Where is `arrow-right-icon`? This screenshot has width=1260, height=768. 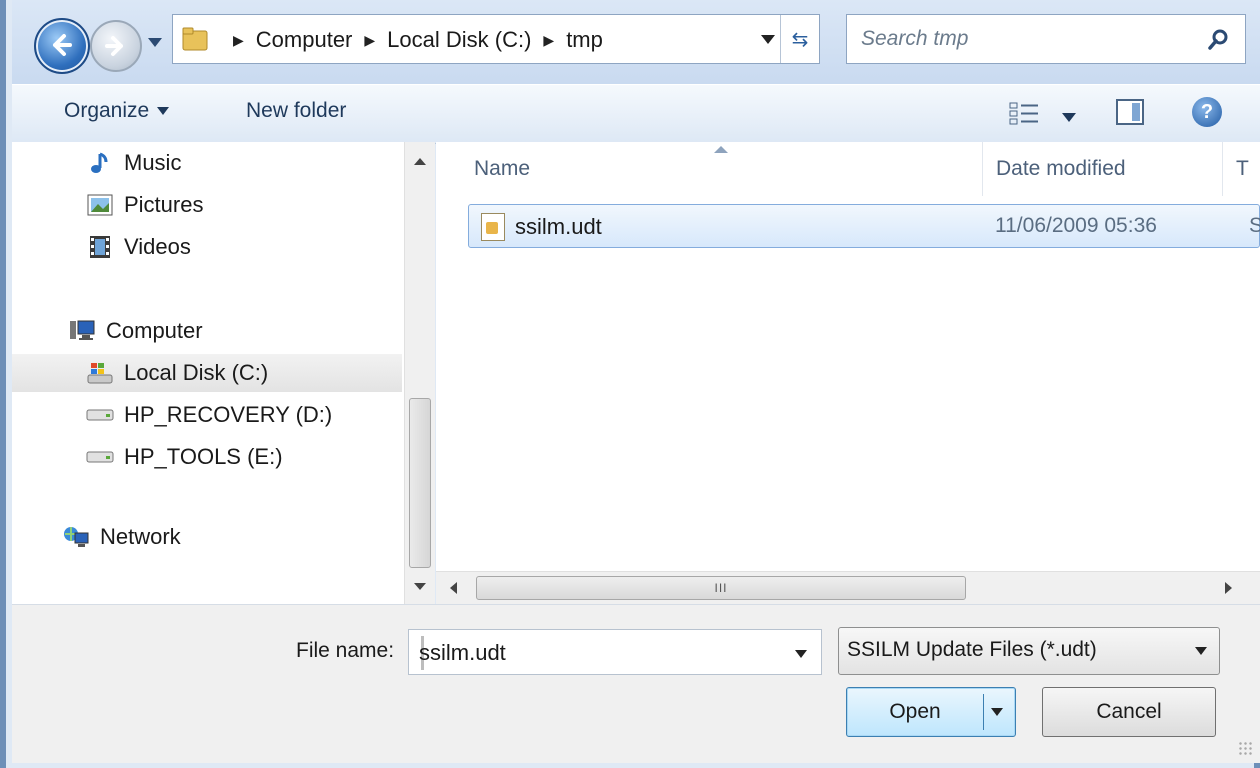
arrow-right-icon is located at coordinates (114, 46).